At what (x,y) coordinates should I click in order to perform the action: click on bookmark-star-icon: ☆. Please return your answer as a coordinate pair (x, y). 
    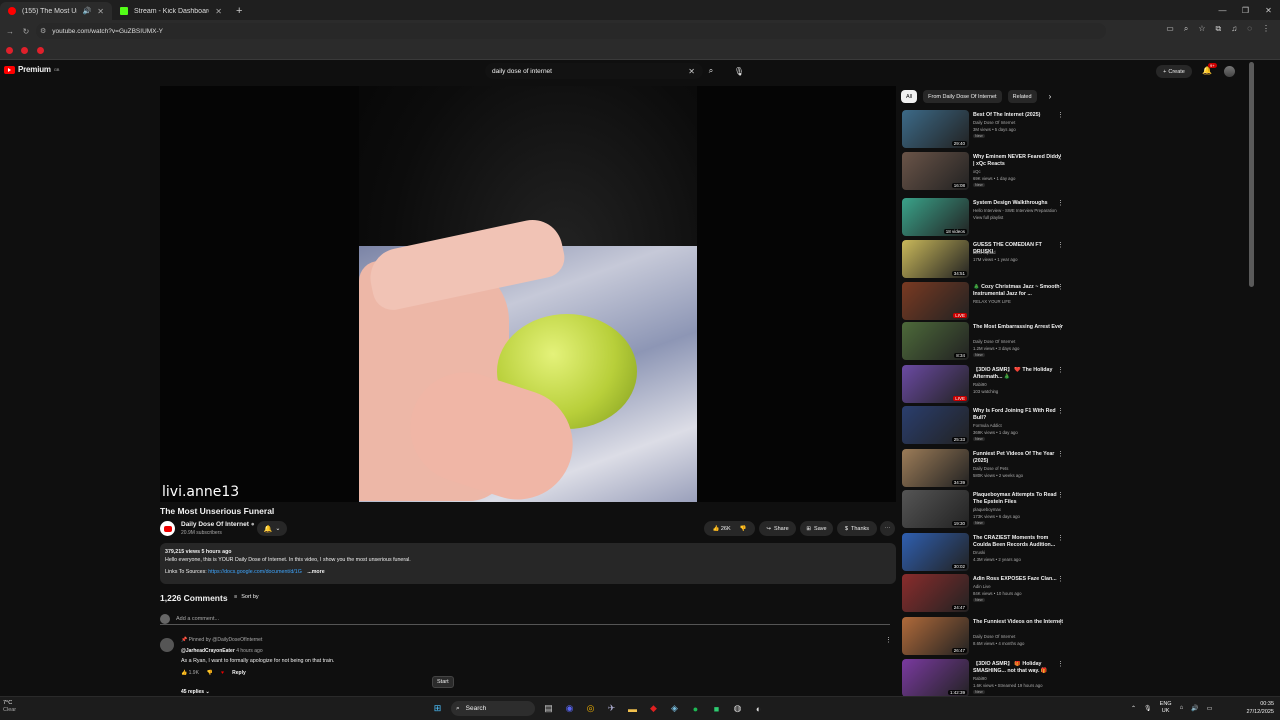
    Looking at the image, I should click on (1201, 29).